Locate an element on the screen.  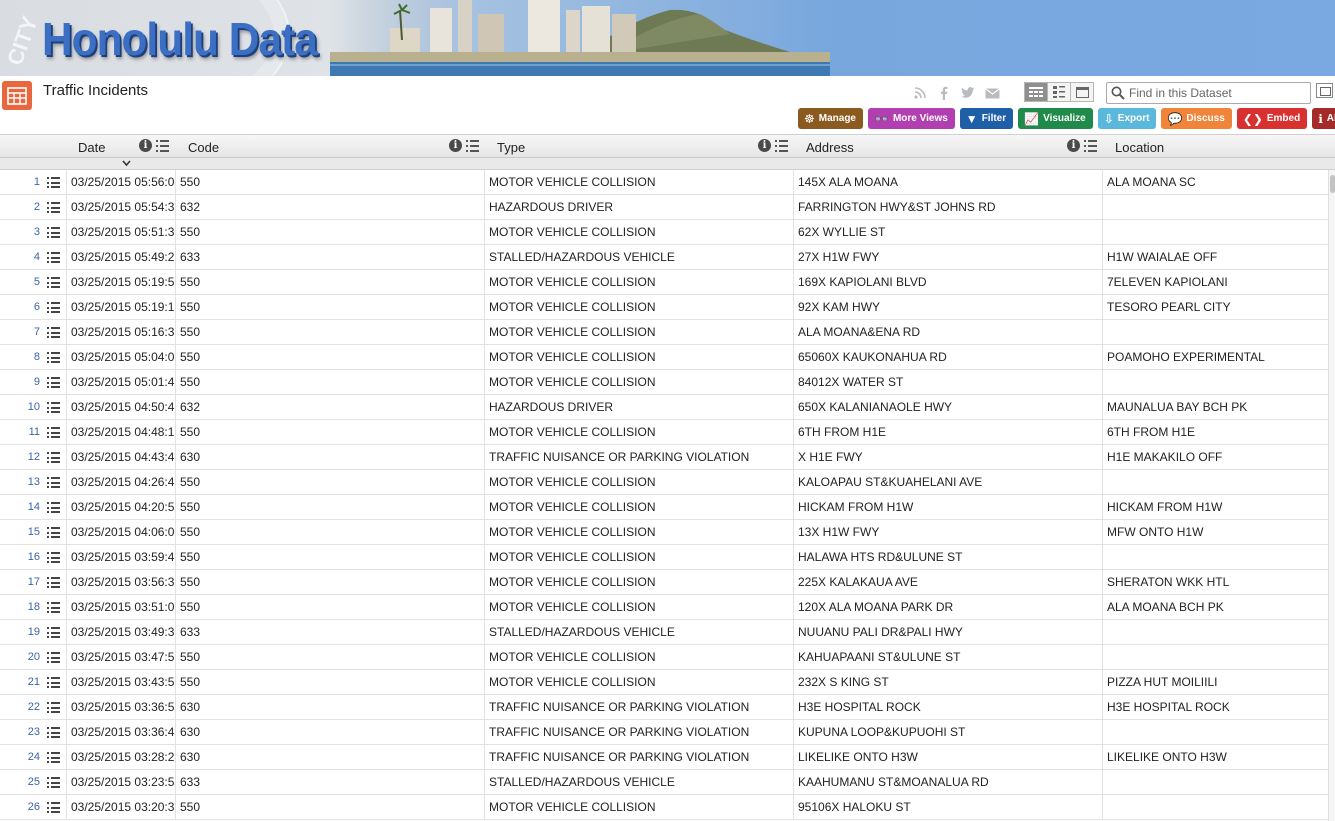
cell-address: 6TH FROM H1E is located at coordinates (948, 432).